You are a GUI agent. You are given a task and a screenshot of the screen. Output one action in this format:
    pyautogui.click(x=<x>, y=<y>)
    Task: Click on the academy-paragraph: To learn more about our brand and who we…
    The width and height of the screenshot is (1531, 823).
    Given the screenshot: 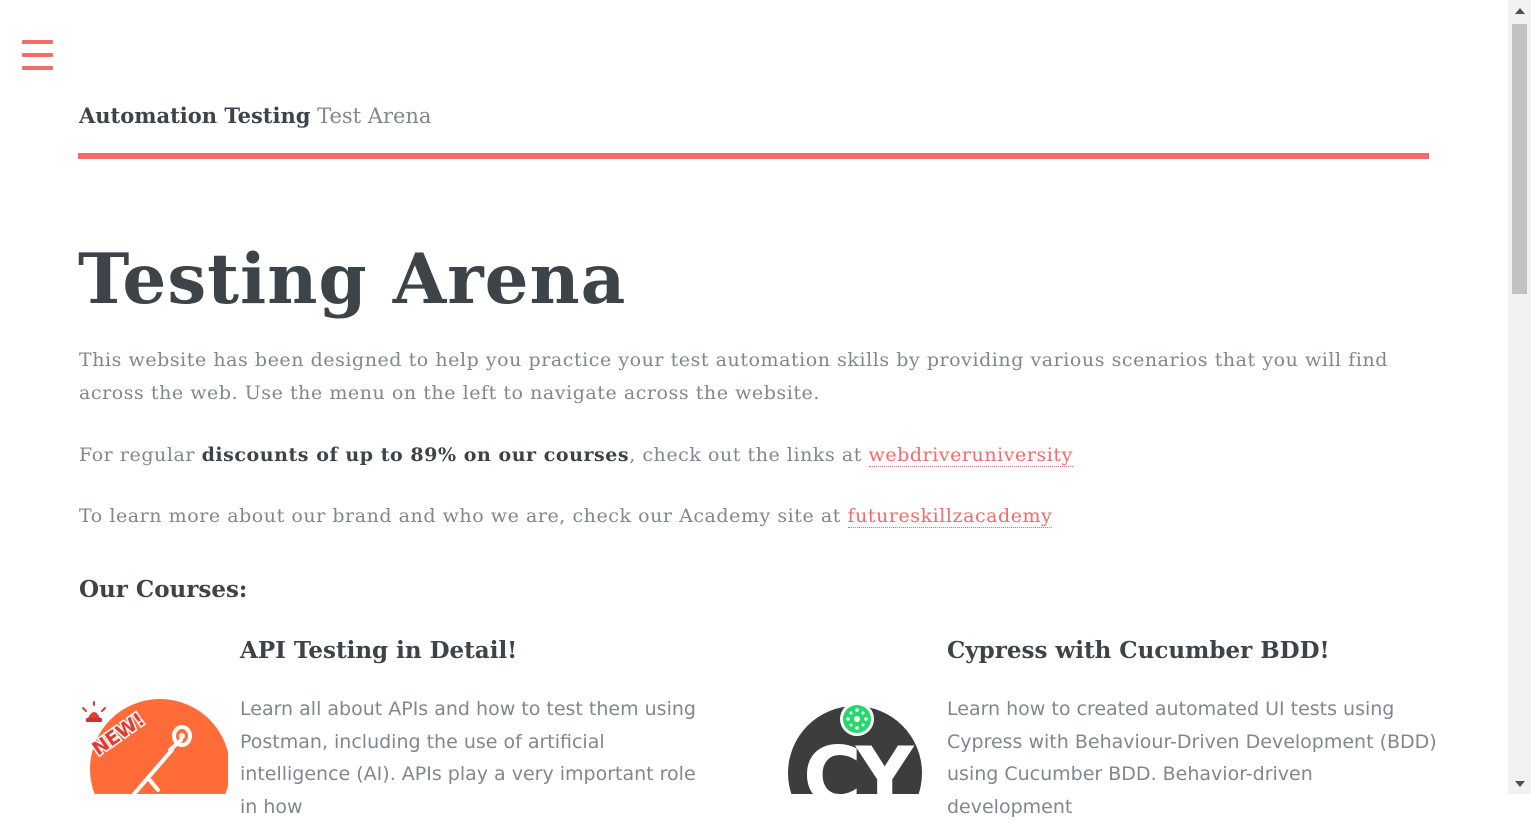 What is the action you would take?
    pyautogui.click(x=566, y=516)
    